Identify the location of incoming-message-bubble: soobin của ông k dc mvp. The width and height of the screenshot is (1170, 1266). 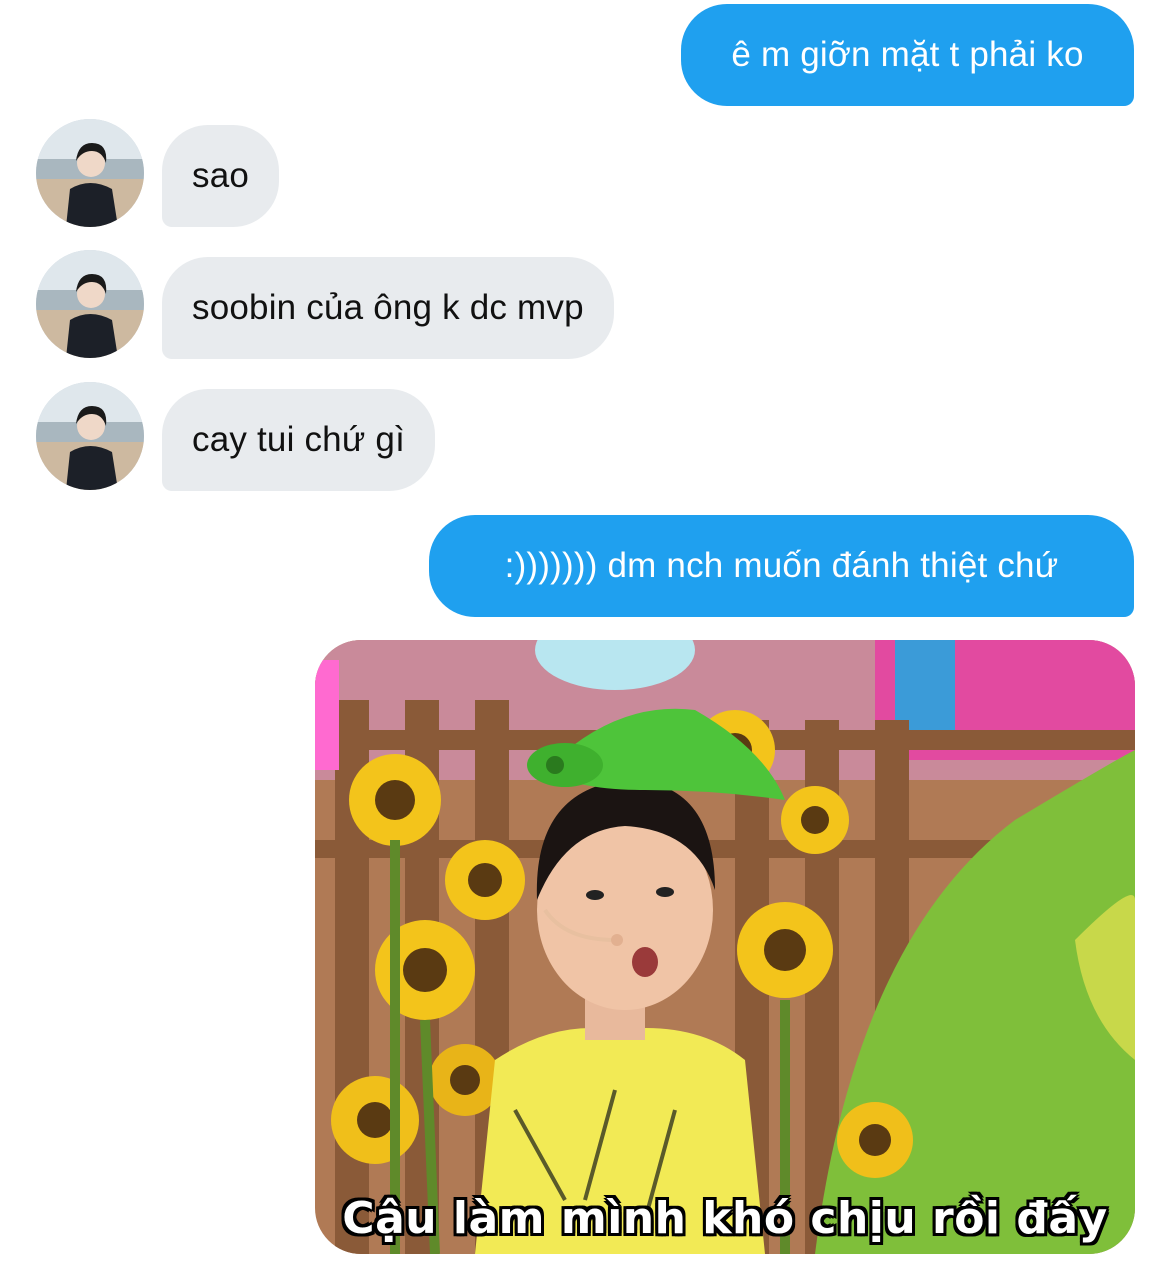
(388, 308).